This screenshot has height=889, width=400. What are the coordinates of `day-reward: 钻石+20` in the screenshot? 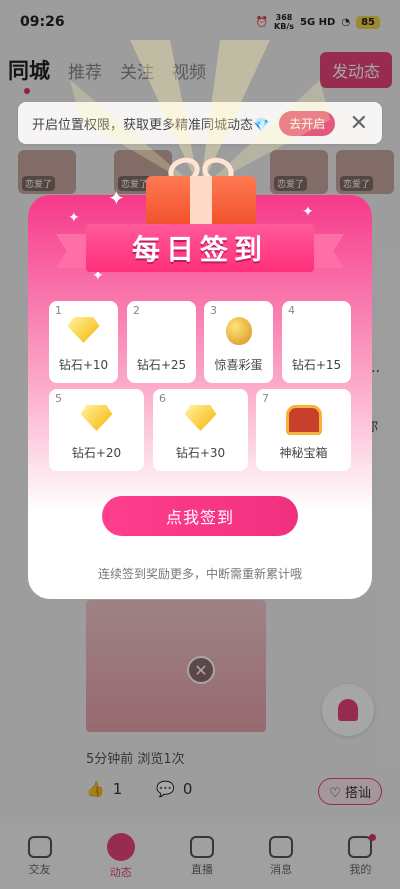 It's located at (96, 453).